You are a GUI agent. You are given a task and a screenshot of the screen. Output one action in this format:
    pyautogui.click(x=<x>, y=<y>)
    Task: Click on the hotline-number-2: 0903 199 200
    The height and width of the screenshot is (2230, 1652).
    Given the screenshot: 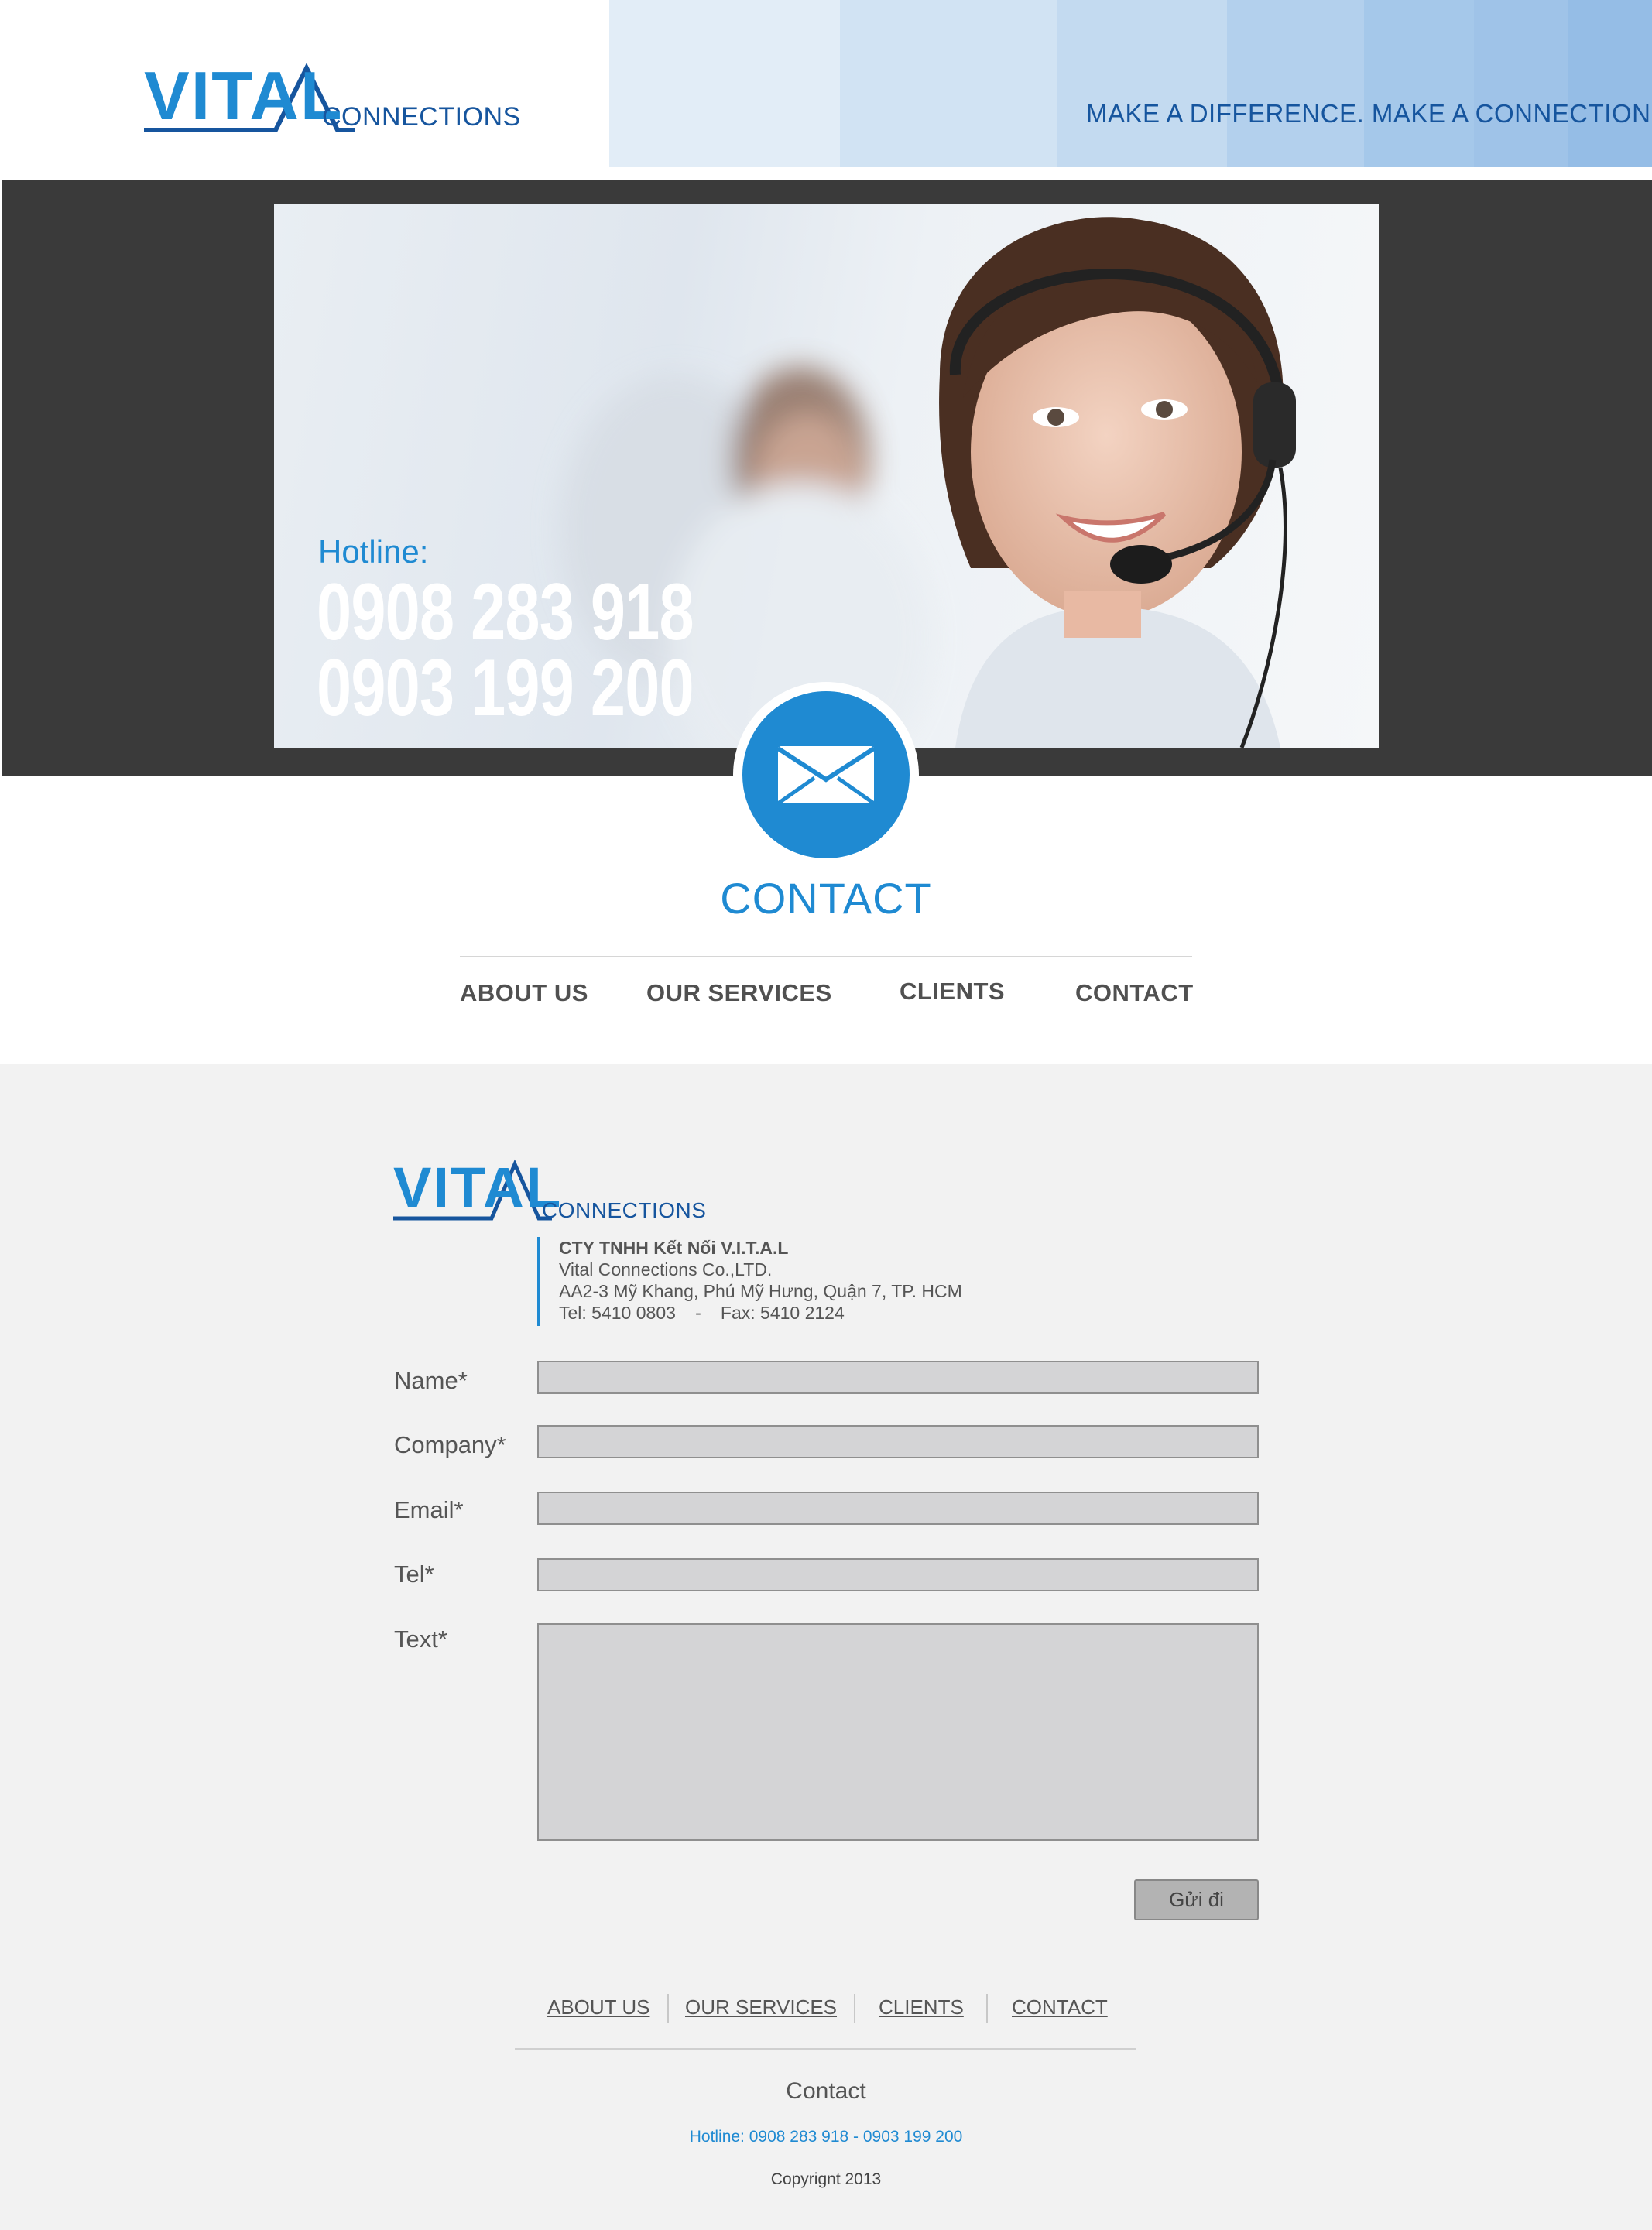 What is the action you would take?
    pyautogui.click(x=506, y=688)
    